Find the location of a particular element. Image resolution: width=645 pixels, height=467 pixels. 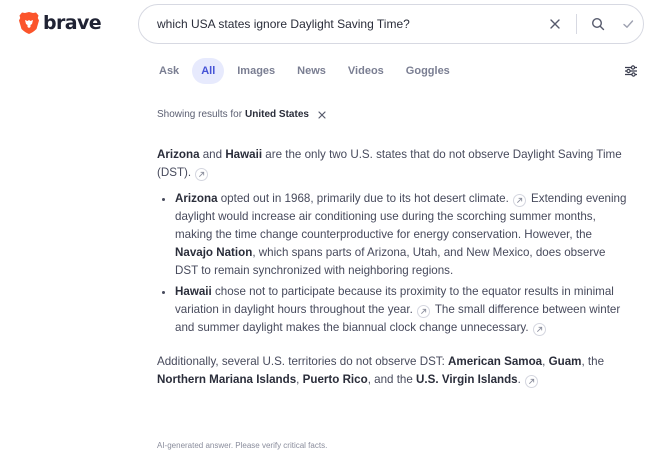

tab-images: Images is located at coordinates (256, 71).